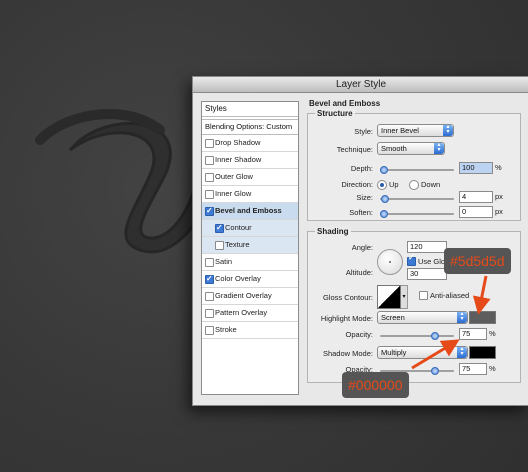 The image size is (528, 472). What do you see at coordinates (393, 317) in the screenshot?
I see `highlight-mode-value: Screen` at bounding box center [393, 317].